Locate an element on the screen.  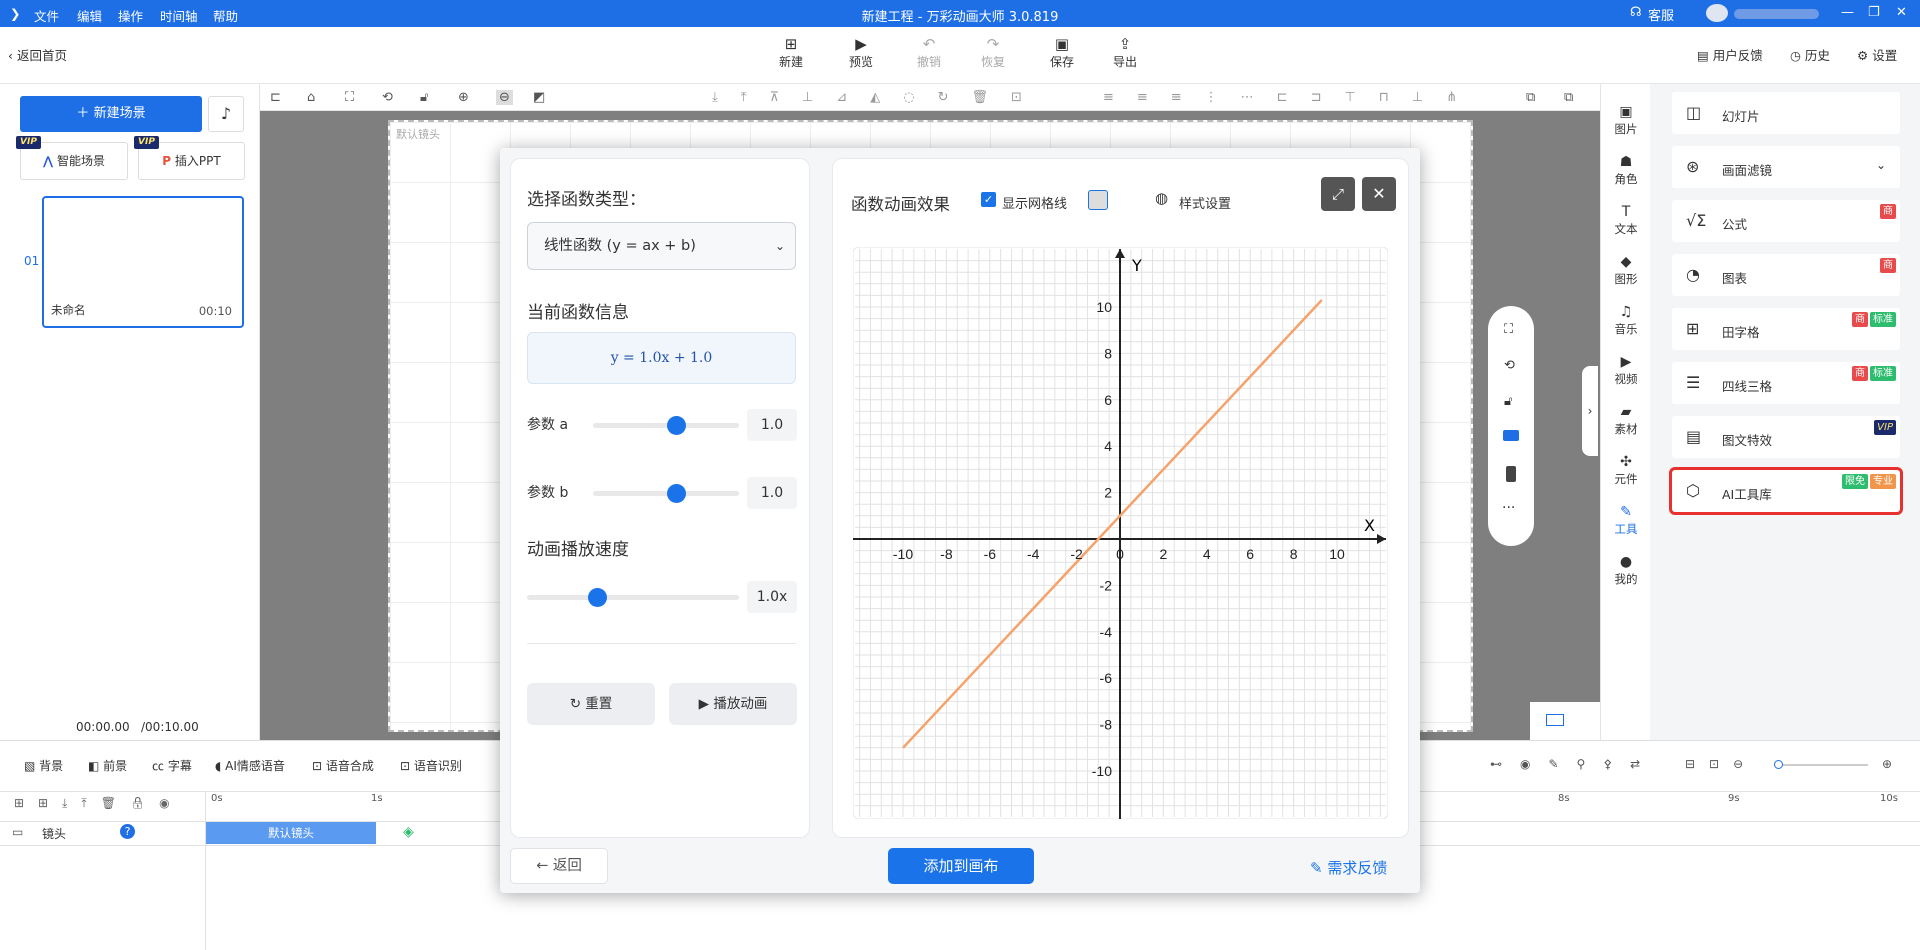
view-switch is located at coordinates (1565, 721).